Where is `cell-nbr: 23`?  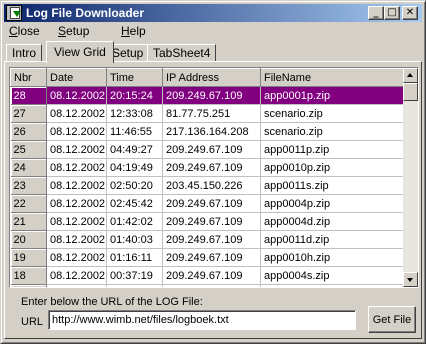
cell-nbr: 23 is located at coordinates (28, 185).